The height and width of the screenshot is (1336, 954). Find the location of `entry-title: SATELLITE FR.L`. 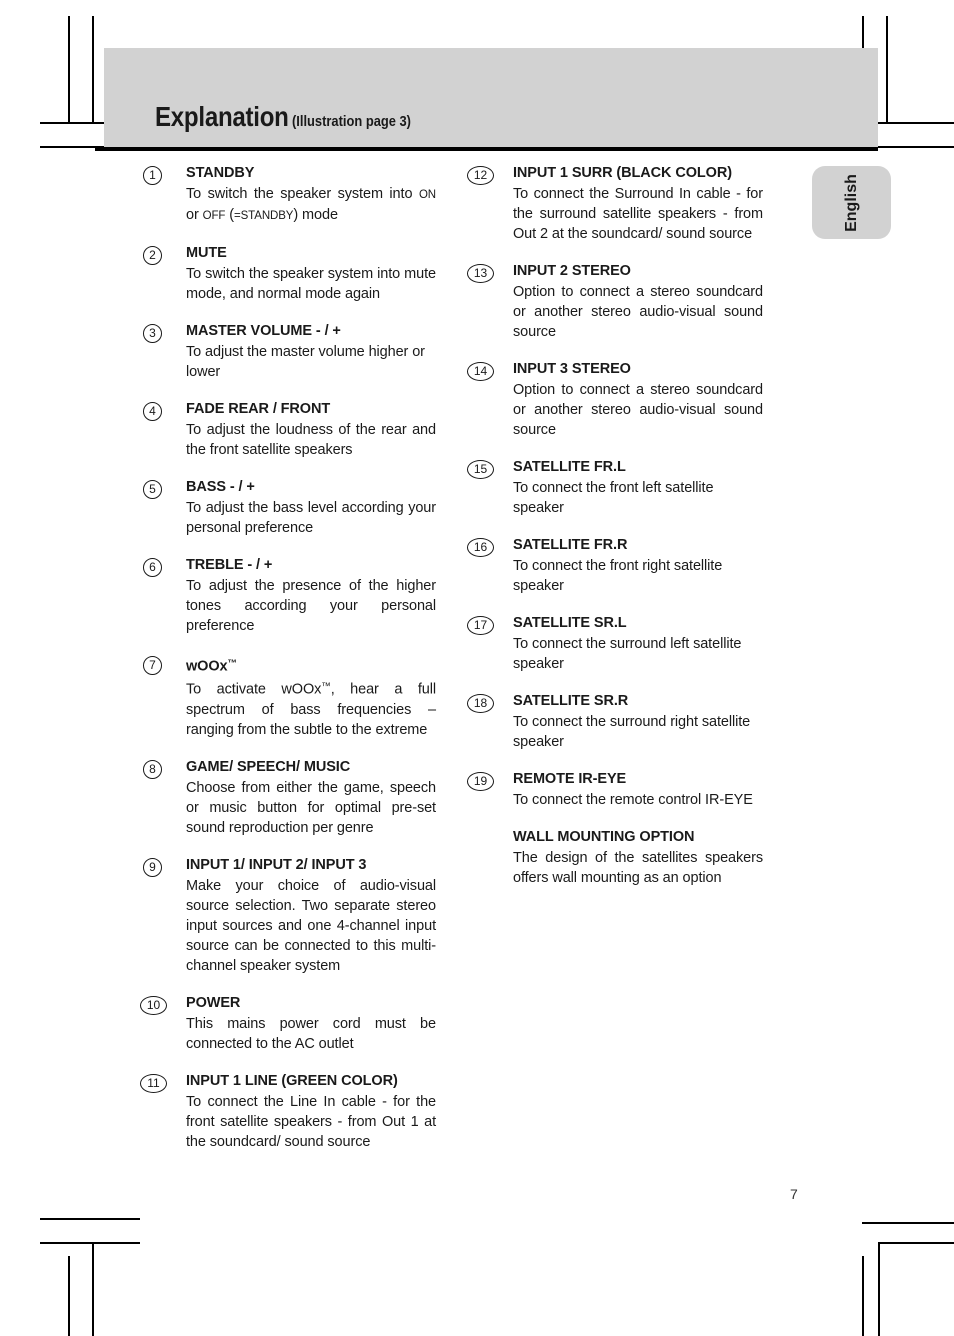

entry-title: SATELLITE FR.L is located at coordinates (569, 467).